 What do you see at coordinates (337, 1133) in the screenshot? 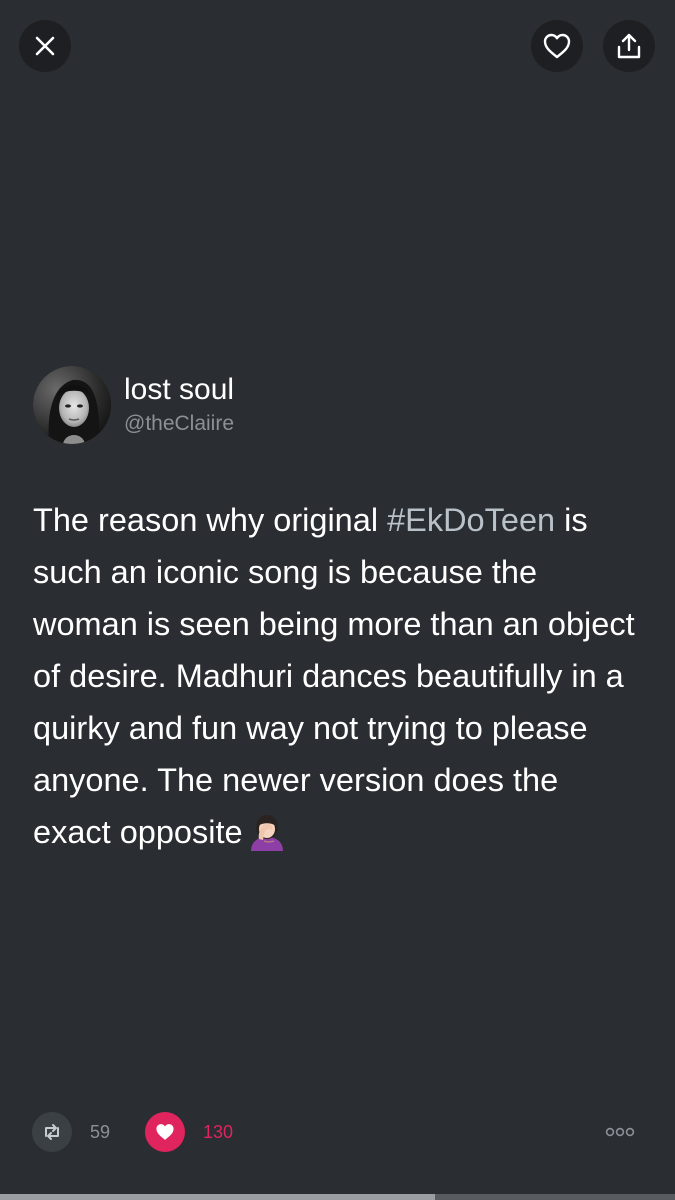
I see `tweet-actions: 59 130` at bounding box center [337, 1133].